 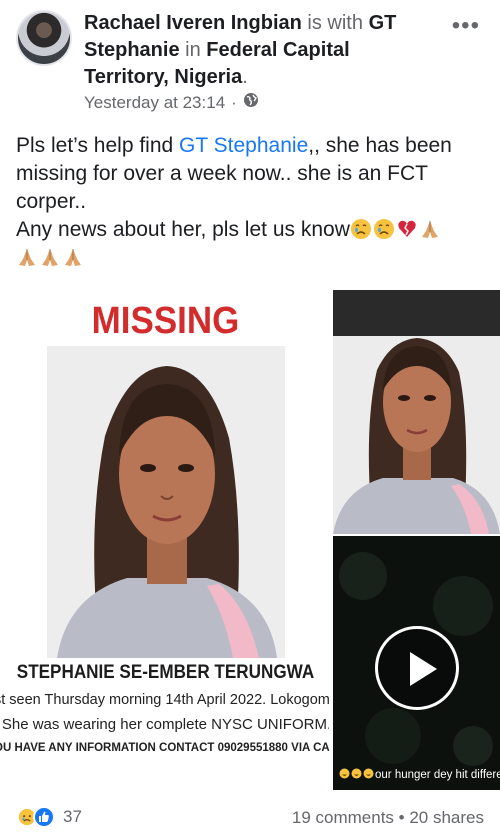 What do you see at coordinates (407, 229) in the screenshot?
I see `broken-heart-icon` at bounding box center [407, 229].